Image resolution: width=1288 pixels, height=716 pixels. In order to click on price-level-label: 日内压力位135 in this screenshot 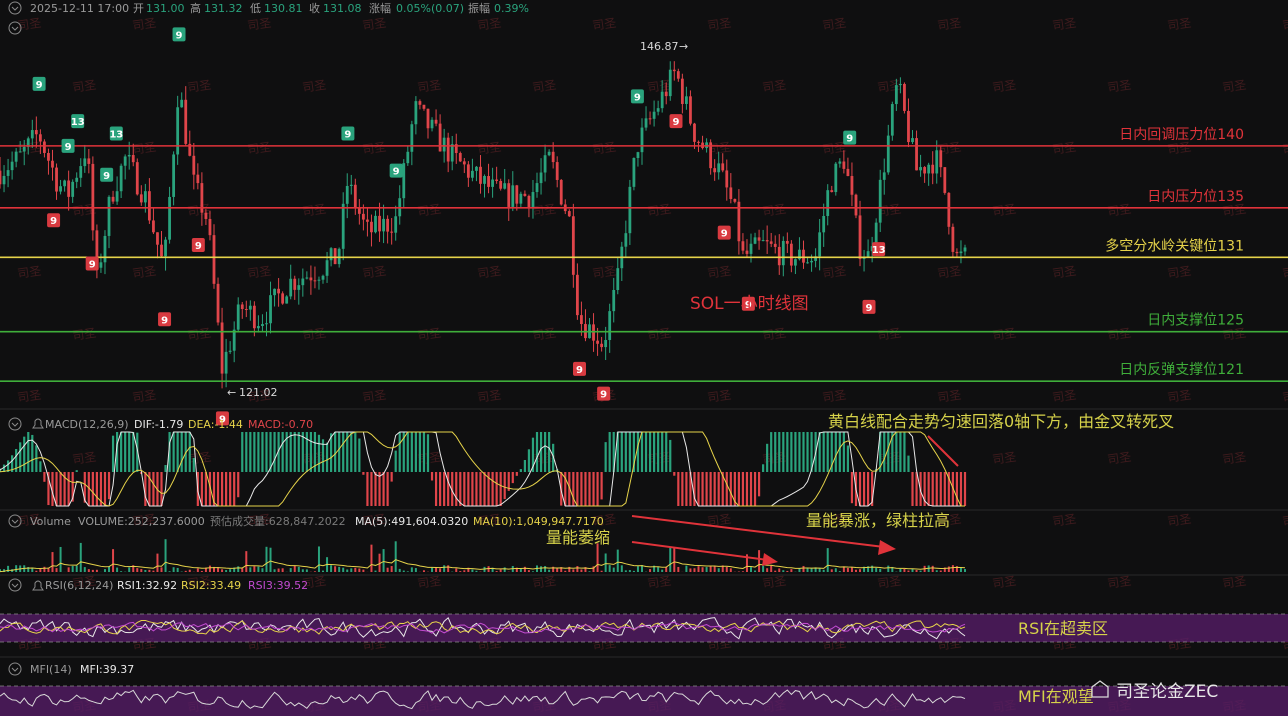, I will do `click(1195, 197)`.